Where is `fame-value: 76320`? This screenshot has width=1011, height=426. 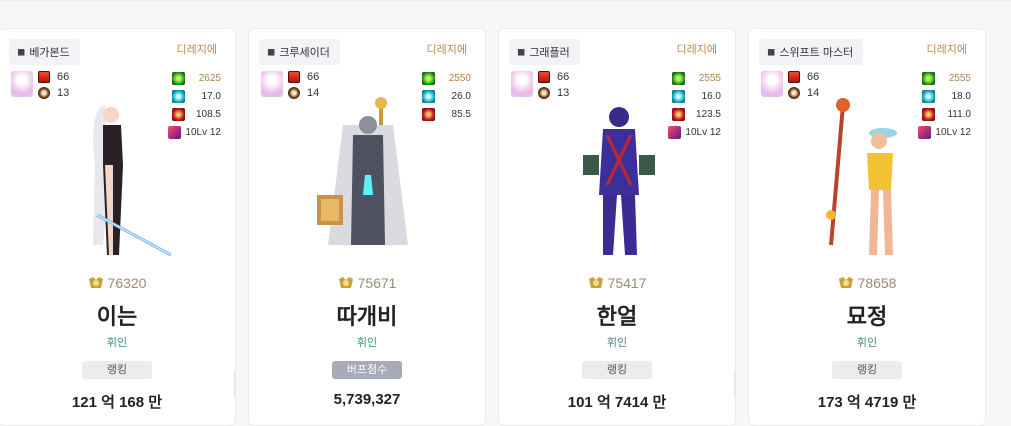 fame-value: 76320 is located at coordinates (127, 283).